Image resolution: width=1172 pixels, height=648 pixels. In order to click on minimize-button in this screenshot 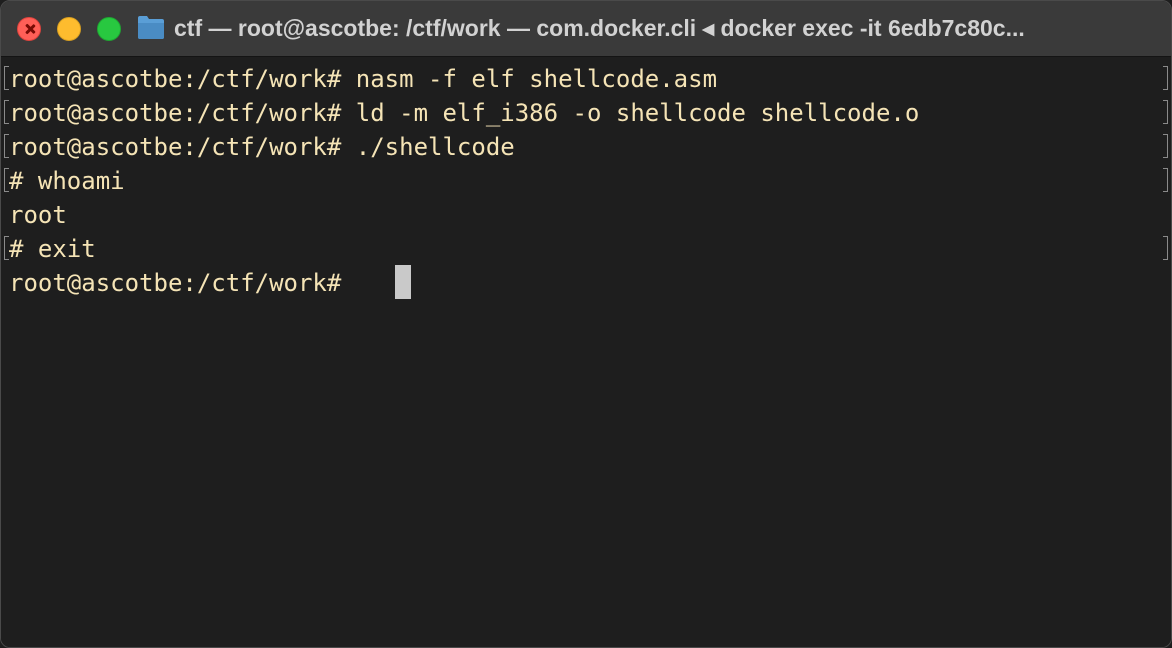, I will do `click(69, 29)`.